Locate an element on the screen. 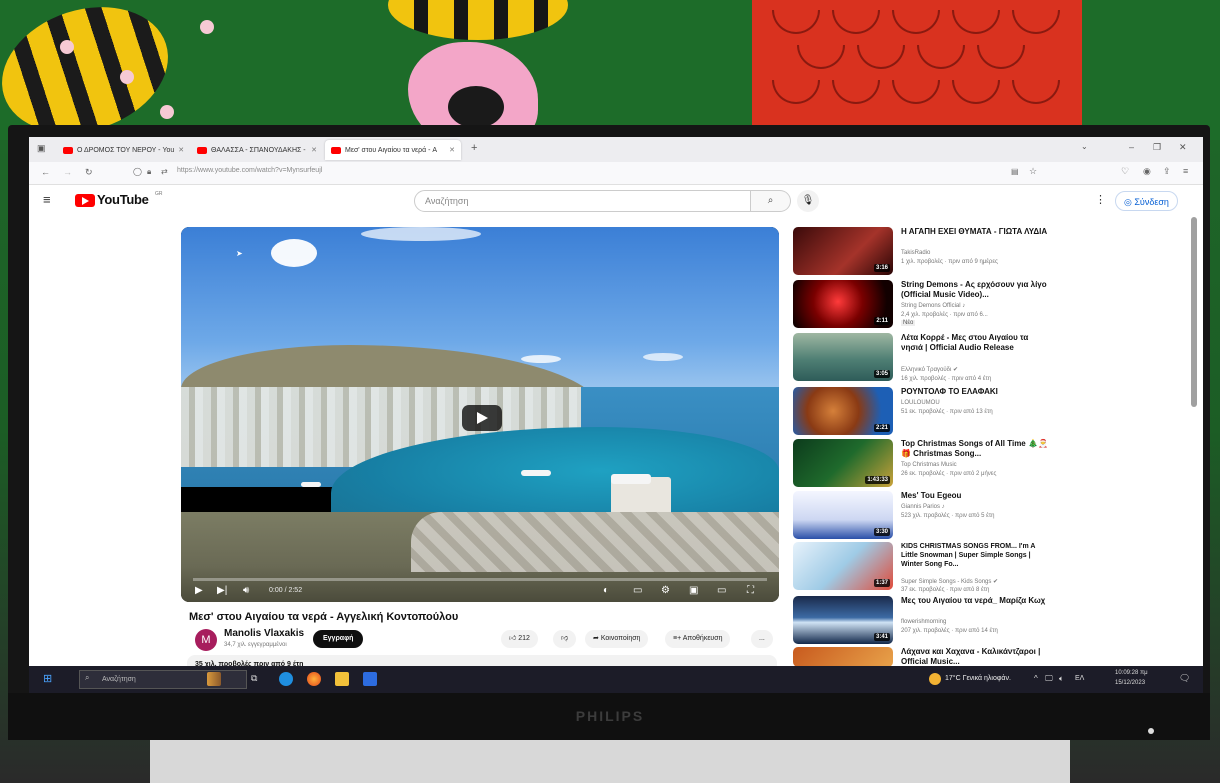 The height and width of the screenshot is (783, 1220). tab-list-icon: ▣ is located at coordinates (41, 148).